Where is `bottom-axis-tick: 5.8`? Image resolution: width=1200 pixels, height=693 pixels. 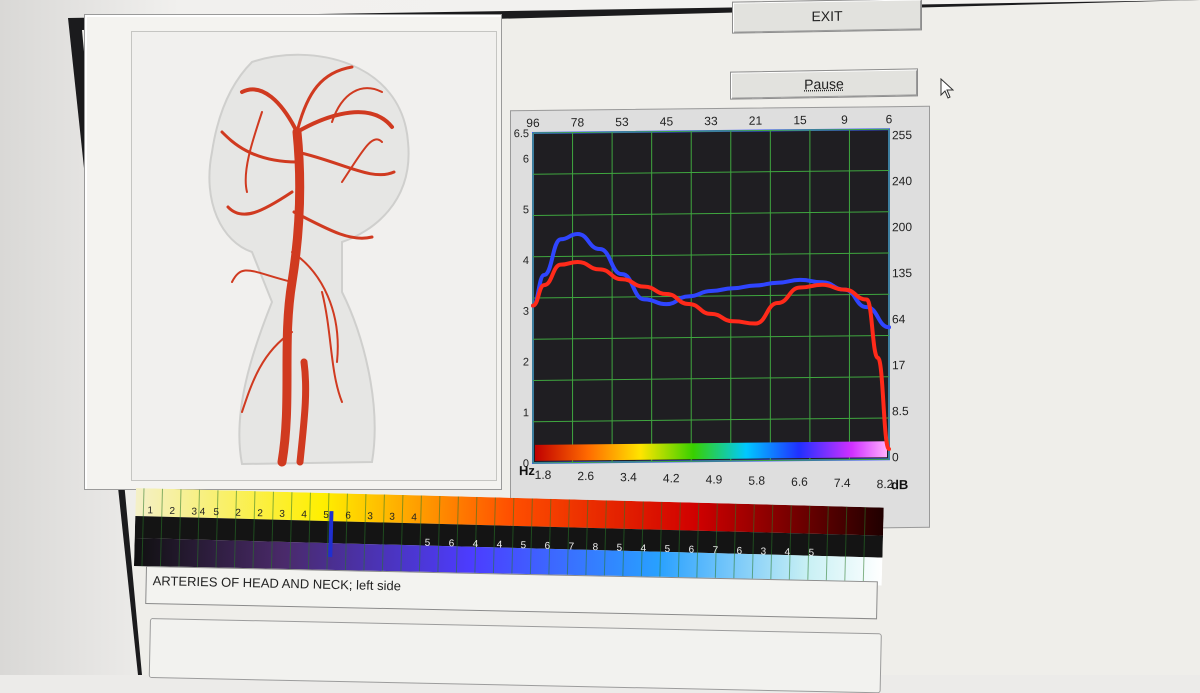
bottom-axis-tick: 5.8 is located at coordinates (756, 481).